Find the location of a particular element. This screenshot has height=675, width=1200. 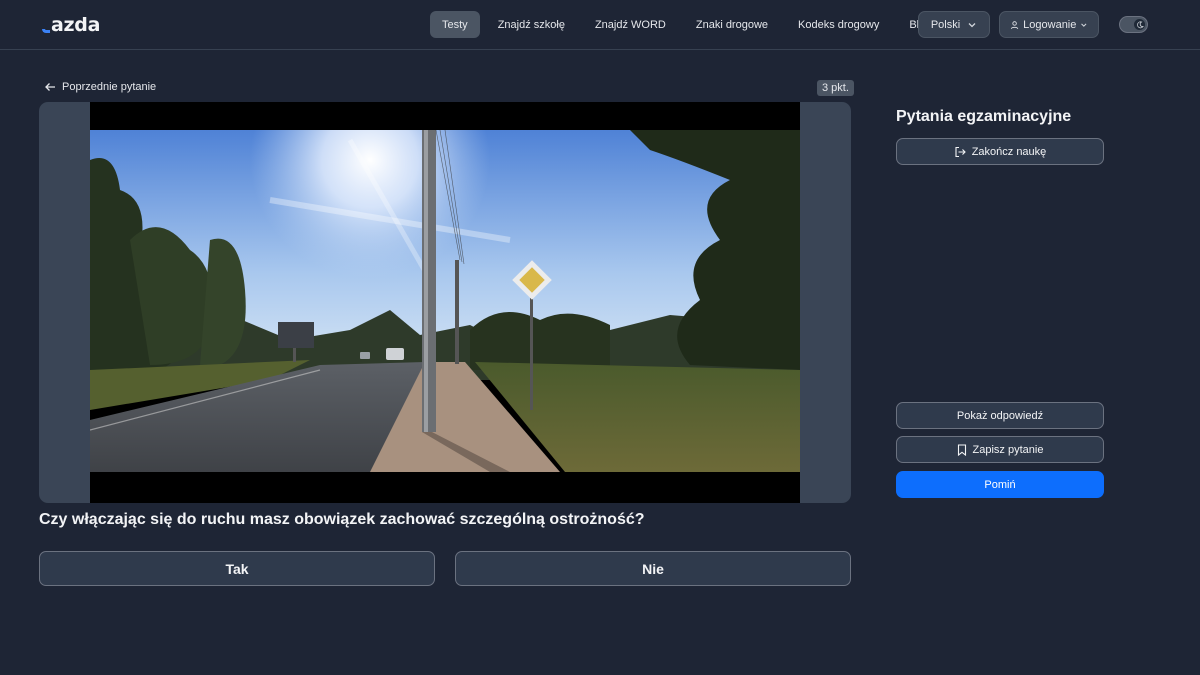

moon-icon is located at coordinates (1139, 24).